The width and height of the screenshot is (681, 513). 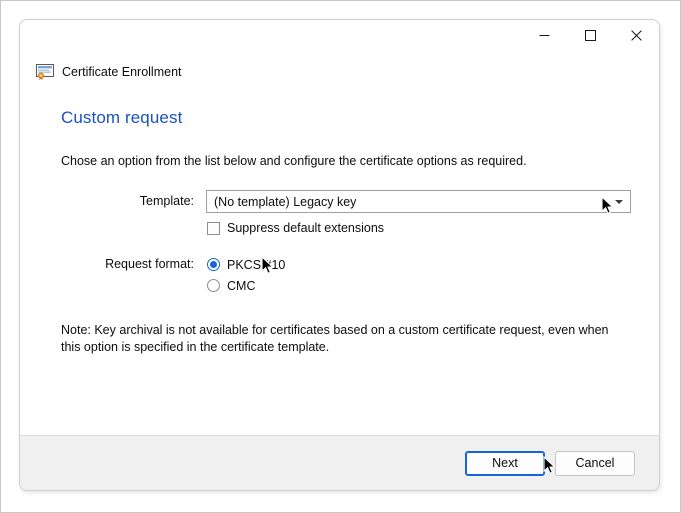 I want to click on request-format-label: Request format:, so click(x=149, y=264).